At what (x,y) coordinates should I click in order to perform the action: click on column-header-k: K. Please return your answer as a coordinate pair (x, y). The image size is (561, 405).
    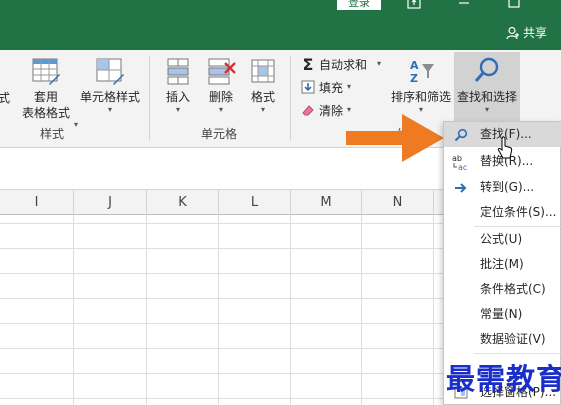
    Looking at the image, I should click on (183, 202).